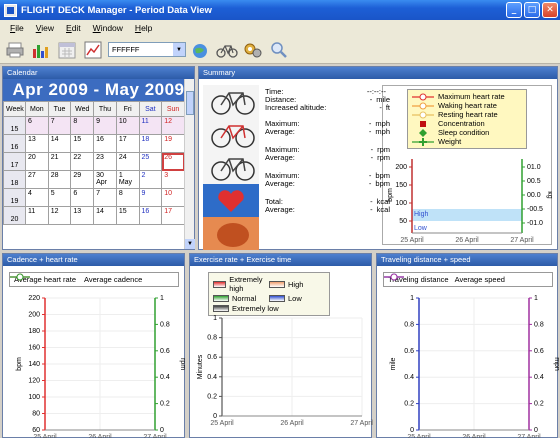 The height and width of the screenshot is (438, 560). I want to click on calendar-day: 4, so click(37, 197).